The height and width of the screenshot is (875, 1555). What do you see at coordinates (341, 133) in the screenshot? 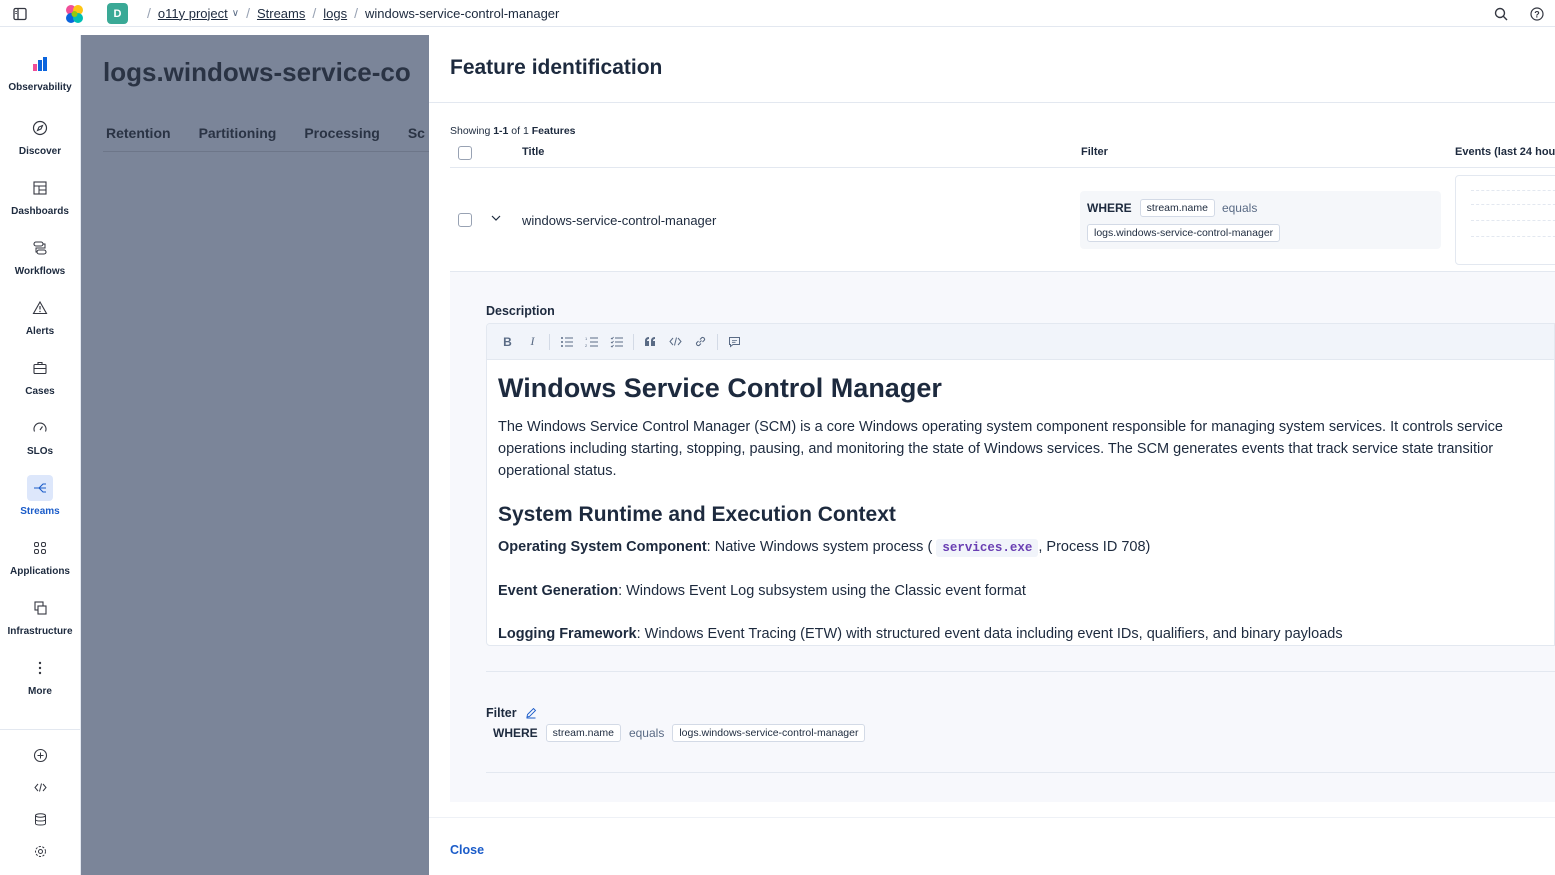
I see `tab-processing: Processing` at bounding box center [341, 133].